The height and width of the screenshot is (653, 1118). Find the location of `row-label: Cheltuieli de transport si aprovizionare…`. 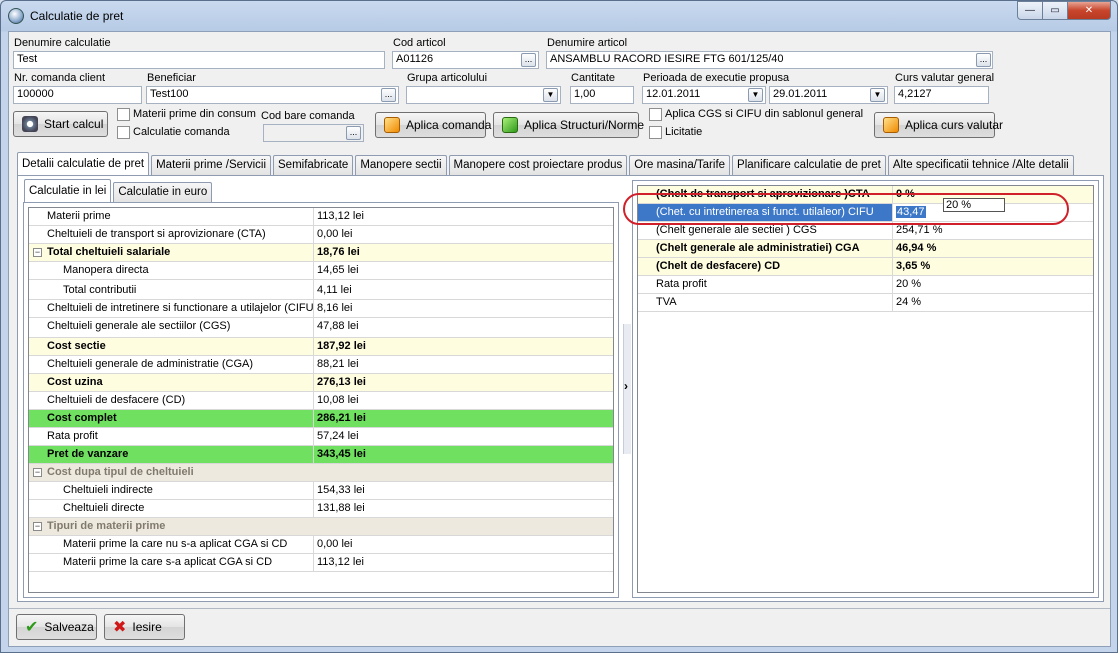

row-label: Cheltuieli de transport si aprovizionare… is located at coordinates (171, 234).